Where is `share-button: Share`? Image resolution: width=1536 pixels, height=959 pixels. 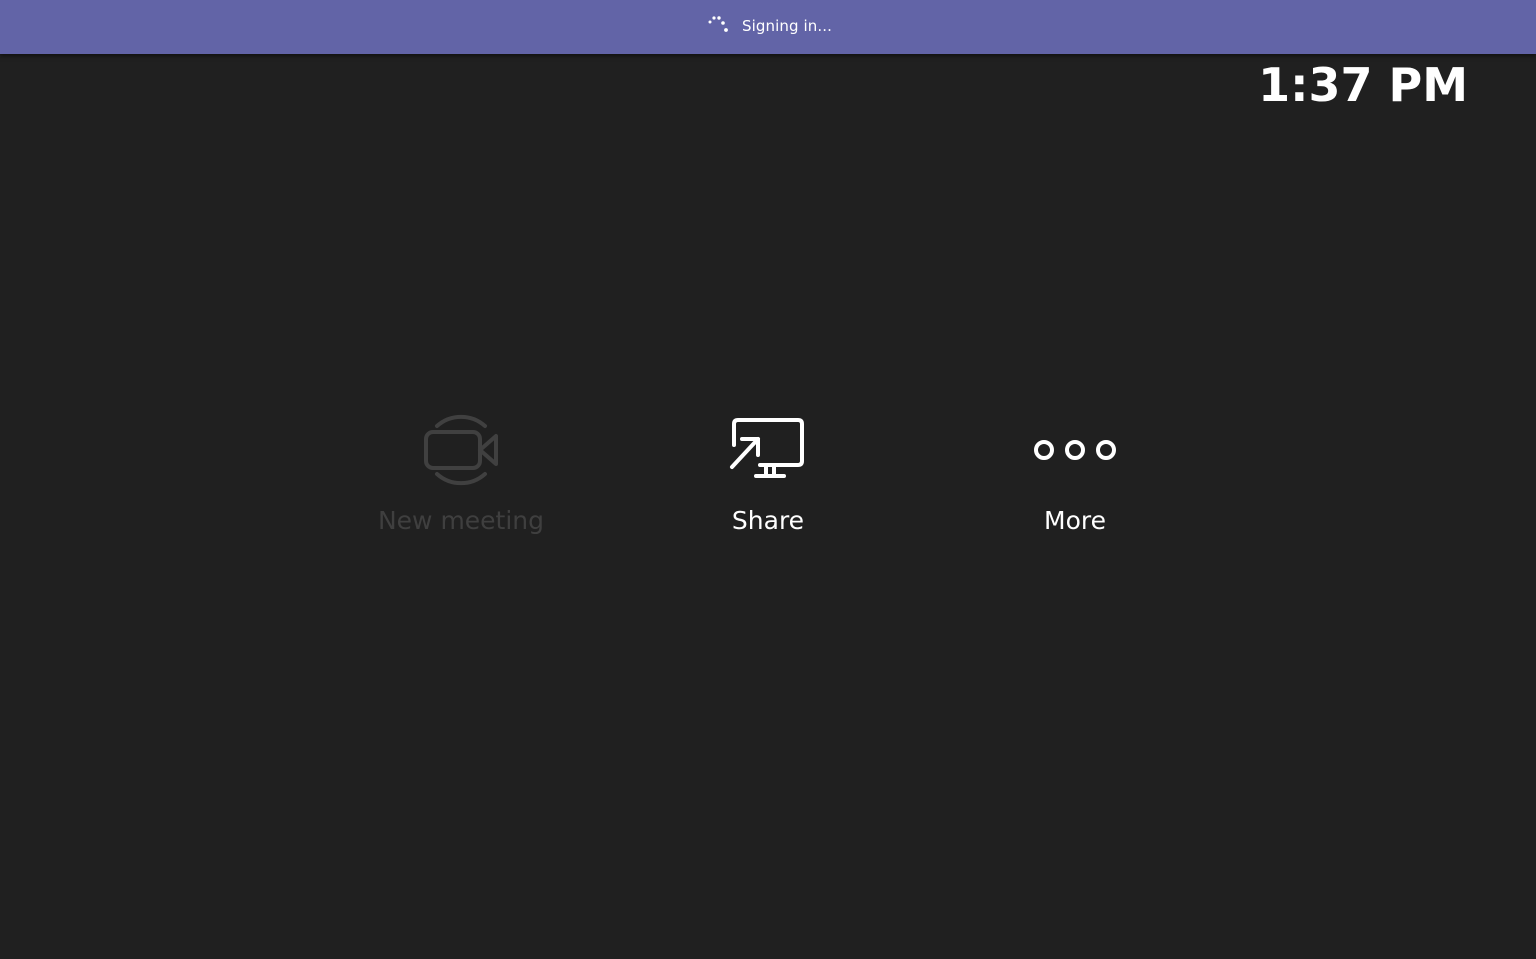 share-button: Share is located at coordinates (768, 475).